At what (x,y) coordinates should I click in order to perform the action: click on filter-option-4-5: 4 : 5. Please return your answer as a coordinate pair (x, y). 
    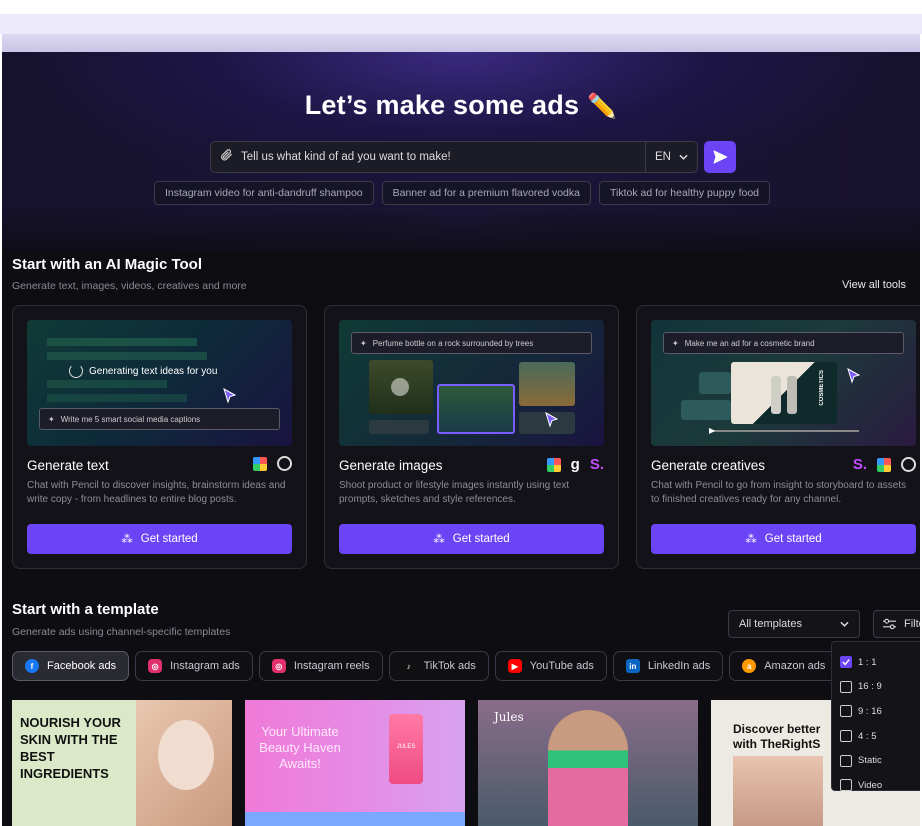
    Looking at the image, I should click on (876, 736).